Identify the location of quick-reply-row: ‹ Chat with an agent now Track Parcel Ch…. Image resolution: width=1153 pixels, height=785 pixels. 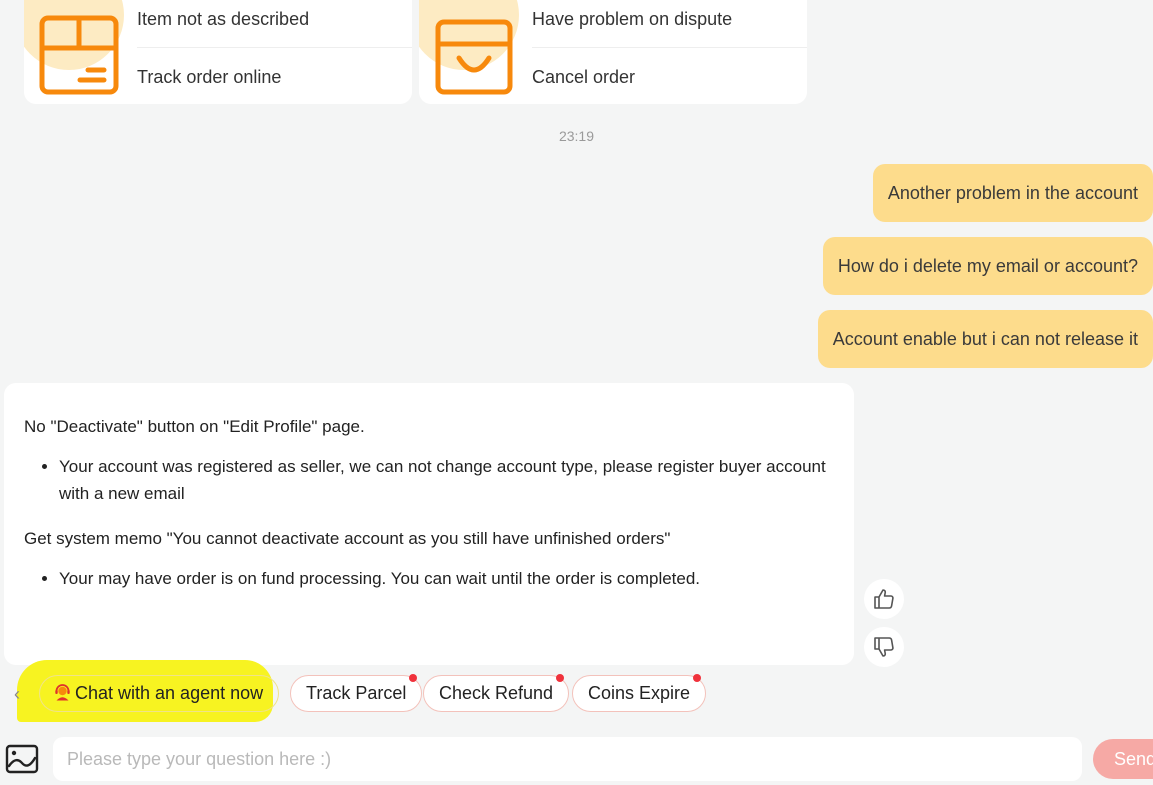
(576, 691).